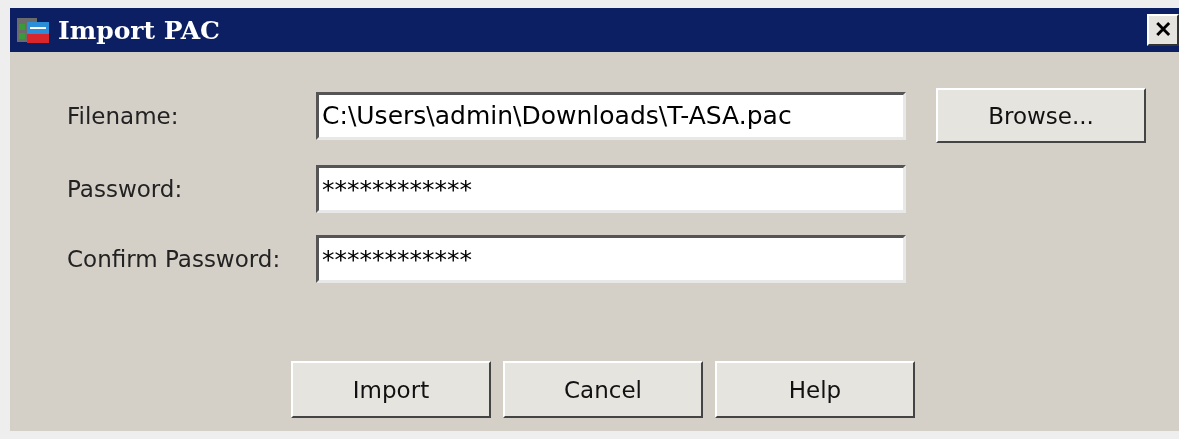 This screenshot has height=439, width=1179. I want to click on field-label: Password:, so click(125, 189).